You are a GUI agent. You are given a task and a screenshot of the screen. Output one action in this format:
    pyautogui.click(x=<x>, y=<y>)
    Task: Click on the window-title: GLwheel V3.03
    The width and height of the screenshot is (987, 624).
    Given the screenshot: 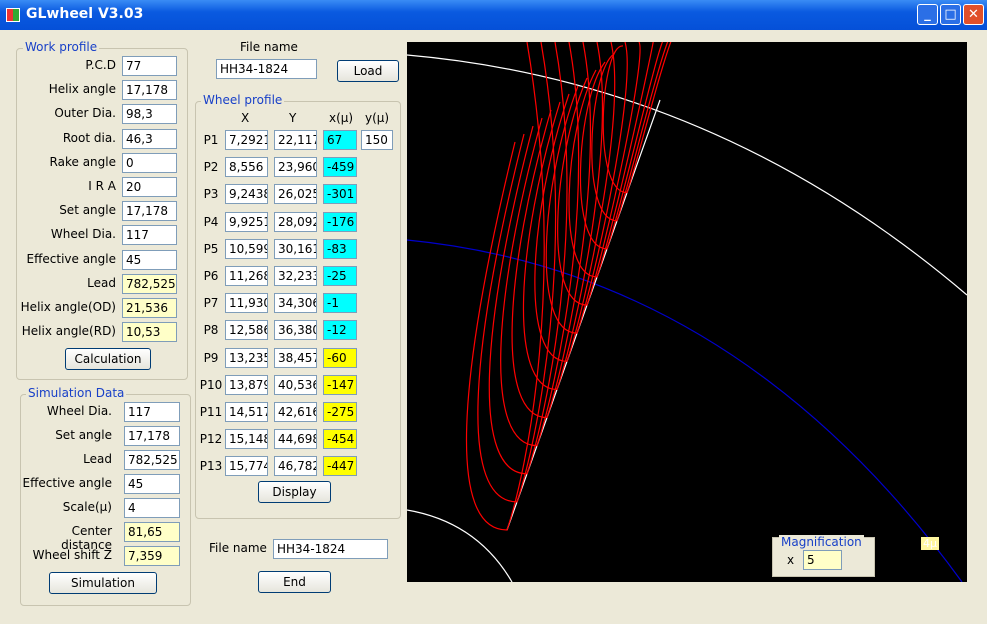 What is the action you would take?
    pyautogui.click(x=85, y=14)
    